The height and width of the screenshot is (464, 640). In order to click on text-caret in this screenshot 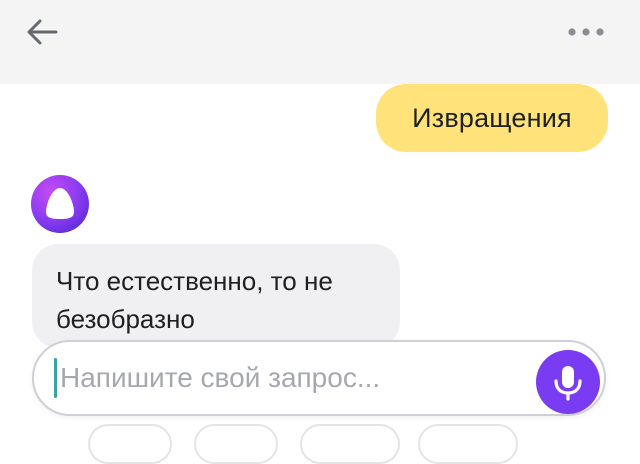, I will do `click(55, 378)`.